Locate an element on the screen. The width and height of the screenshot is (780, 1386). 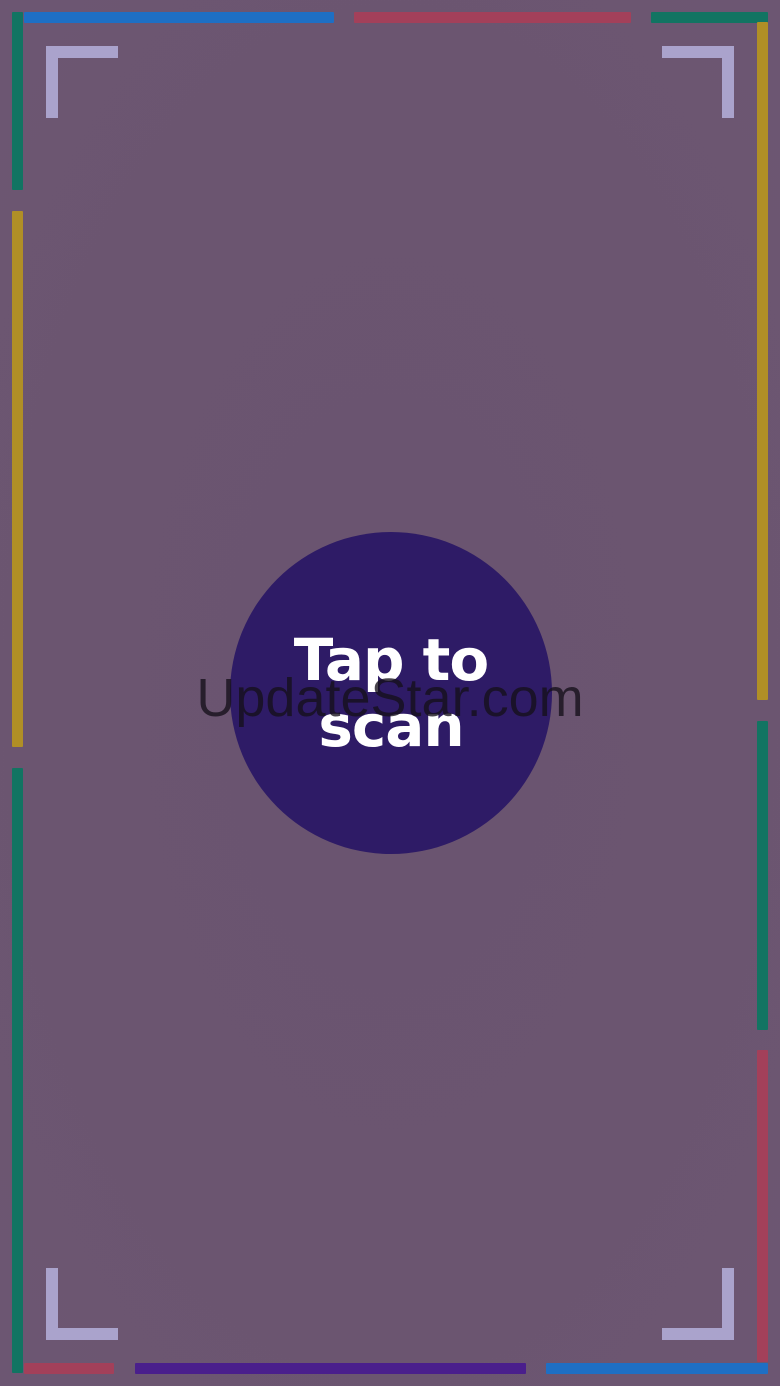
frame-bar-right-red is located at coordinates (762, 1206).